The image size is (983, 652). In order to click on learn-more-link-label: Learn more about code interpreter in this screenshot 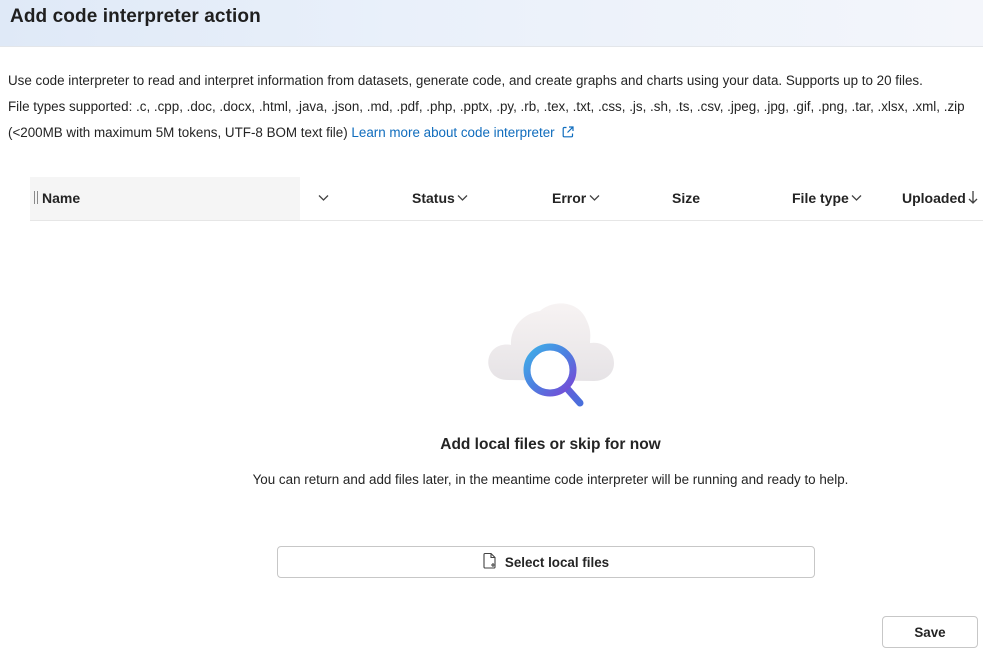, I will do `click(453, 132)`.